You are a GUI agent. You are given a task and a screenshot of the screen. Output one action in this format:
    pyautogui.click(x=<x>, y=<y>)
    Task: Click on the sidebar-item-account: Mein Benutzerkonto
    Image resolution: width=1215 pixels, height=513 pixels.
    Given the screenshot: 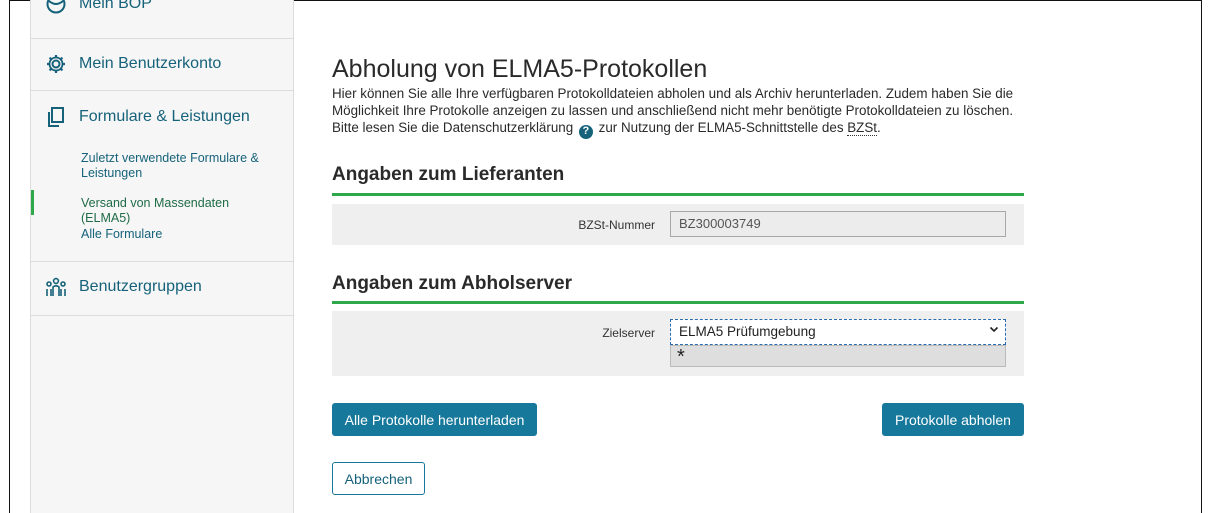 What is the action you would take?
    pyautogui.click(x=133, y=64)
    